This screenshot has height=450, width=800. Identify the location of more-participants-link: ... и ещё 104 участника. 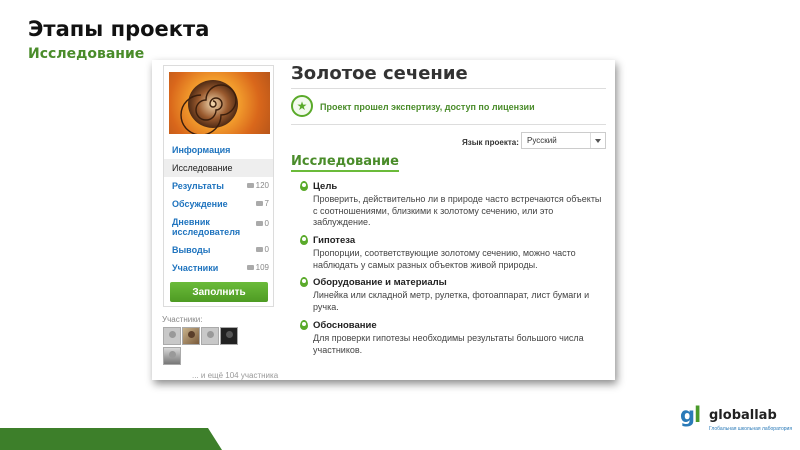
(235, 375).